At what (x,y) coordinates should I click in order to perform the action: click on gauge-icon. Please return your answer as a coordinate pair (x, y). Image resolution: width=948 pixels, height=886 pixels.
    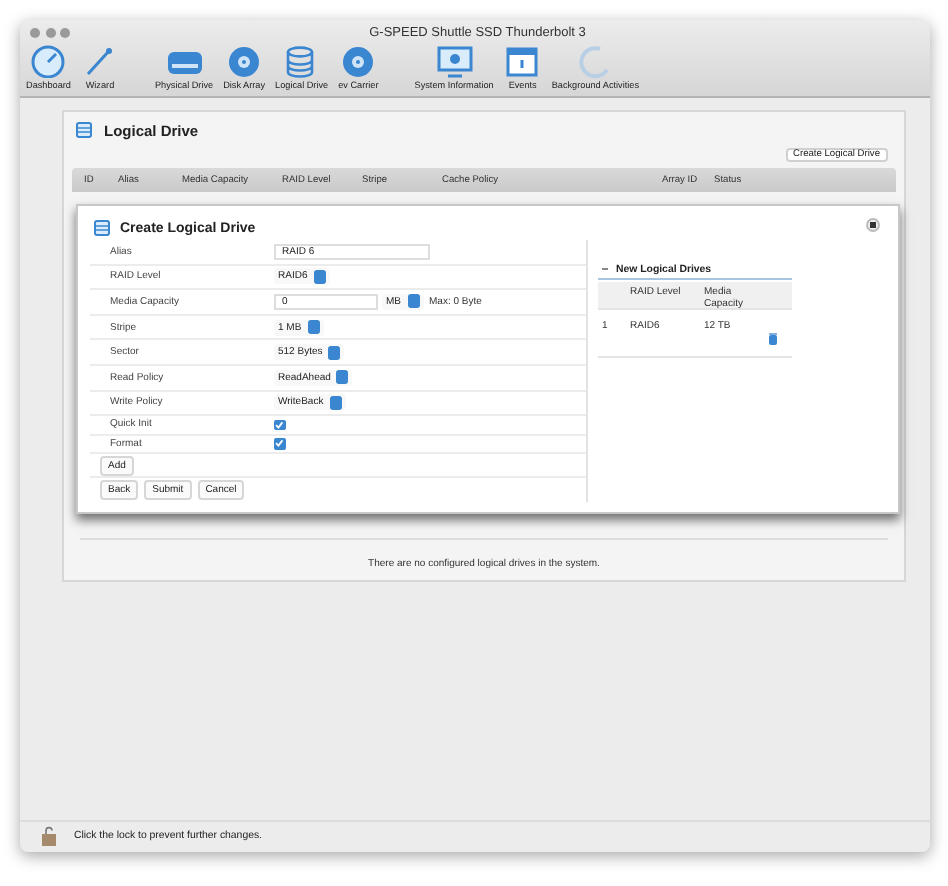
    Looking at the image, I should click on (48, 61).